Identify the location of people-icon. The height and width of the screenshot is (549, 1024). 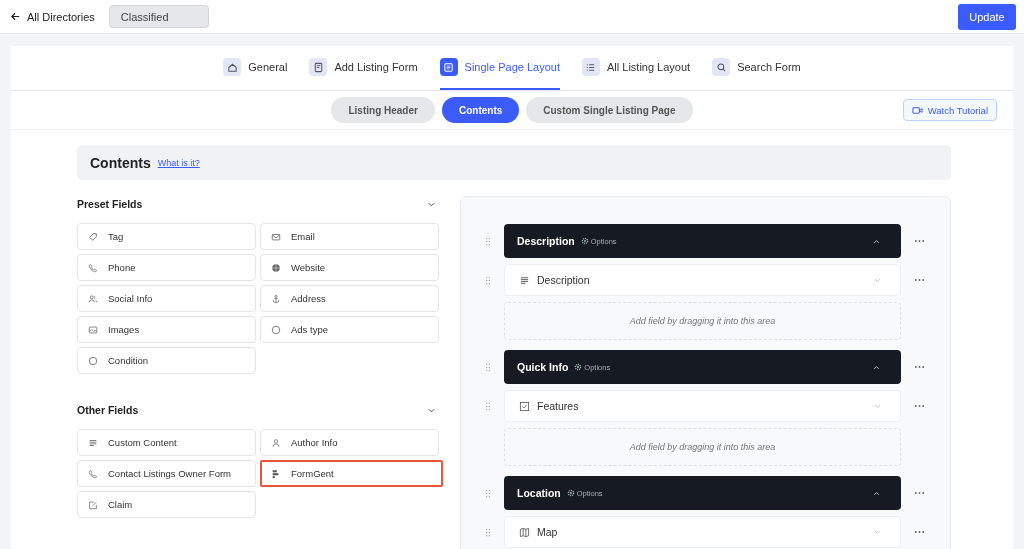
(93, 298).